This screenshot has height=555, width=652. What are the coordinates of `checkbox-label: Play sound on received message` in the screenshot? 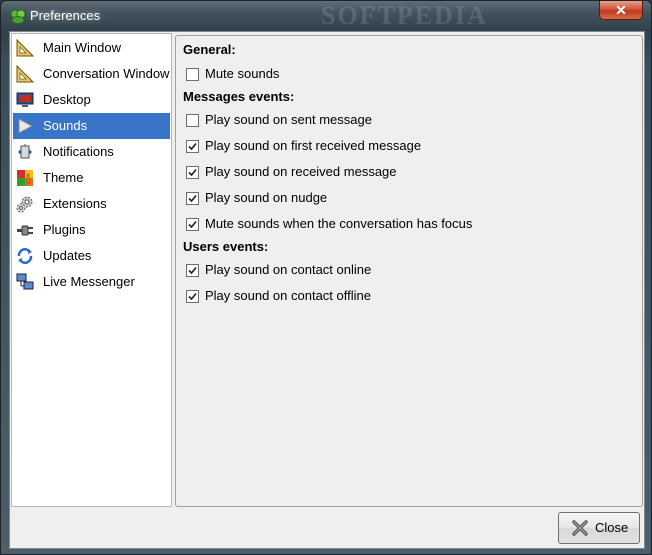 It's located at (301, 171).